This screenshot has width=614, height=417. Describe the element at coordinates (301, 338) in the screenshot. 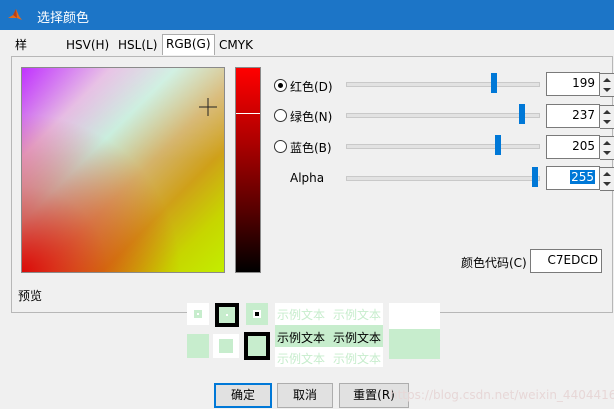

I see `preview-text-3: 示例文本` at that location.